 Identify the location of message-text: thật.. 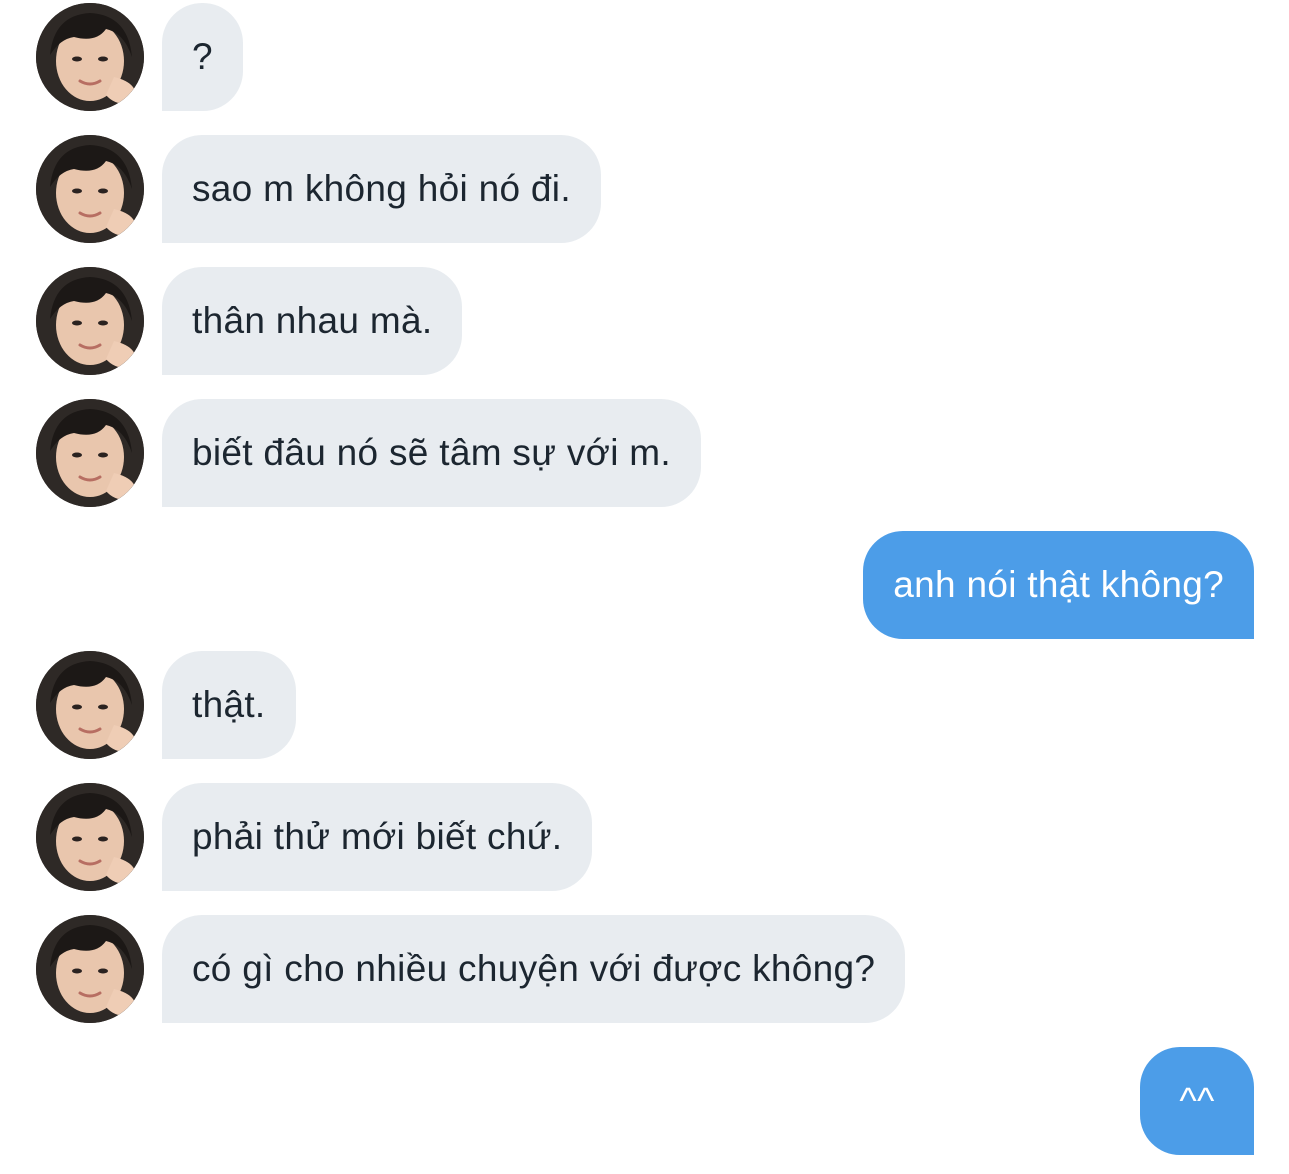
(229, 704).